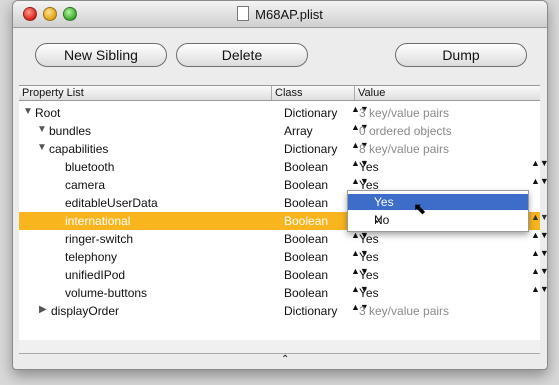  Describe the element at coordinates (438, 220) in the screenshot. I see `popup-option-no: ✓ No` at that location.